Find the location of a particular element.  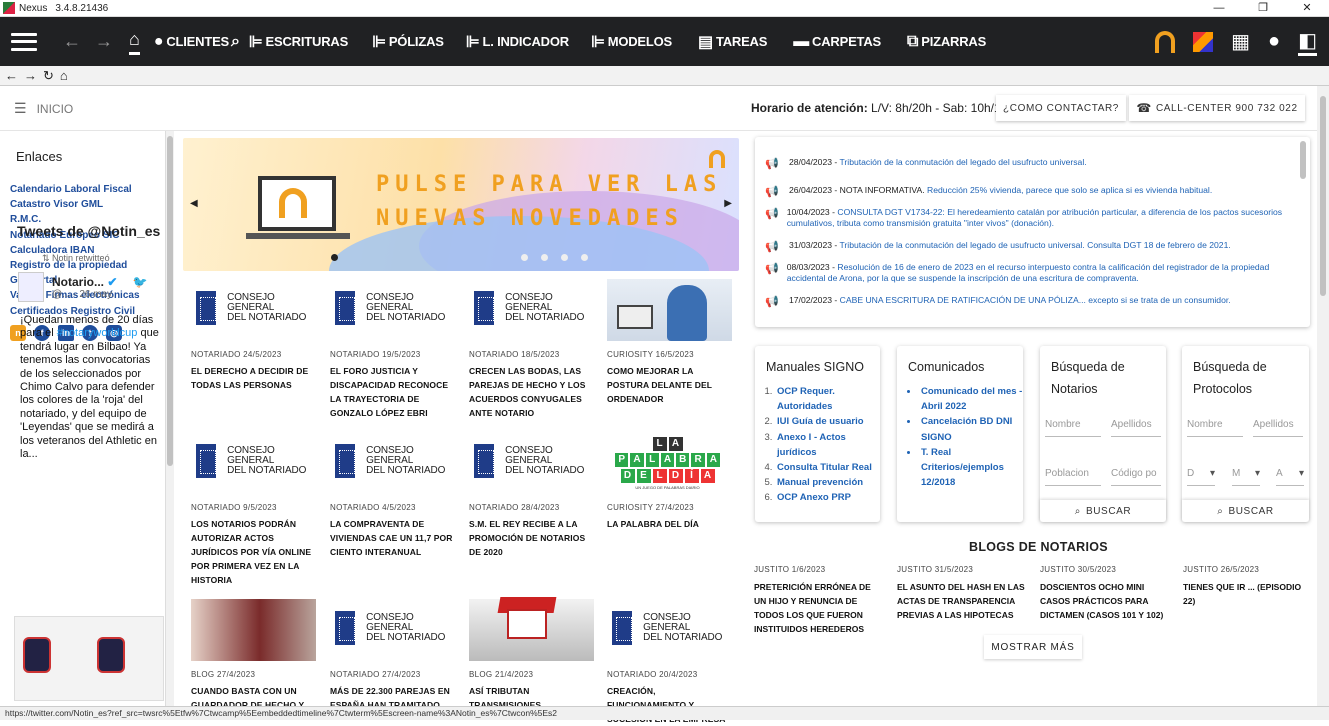

nav-clientes: ● CLIENTES ⌕ is located at coordinates (198, 42).